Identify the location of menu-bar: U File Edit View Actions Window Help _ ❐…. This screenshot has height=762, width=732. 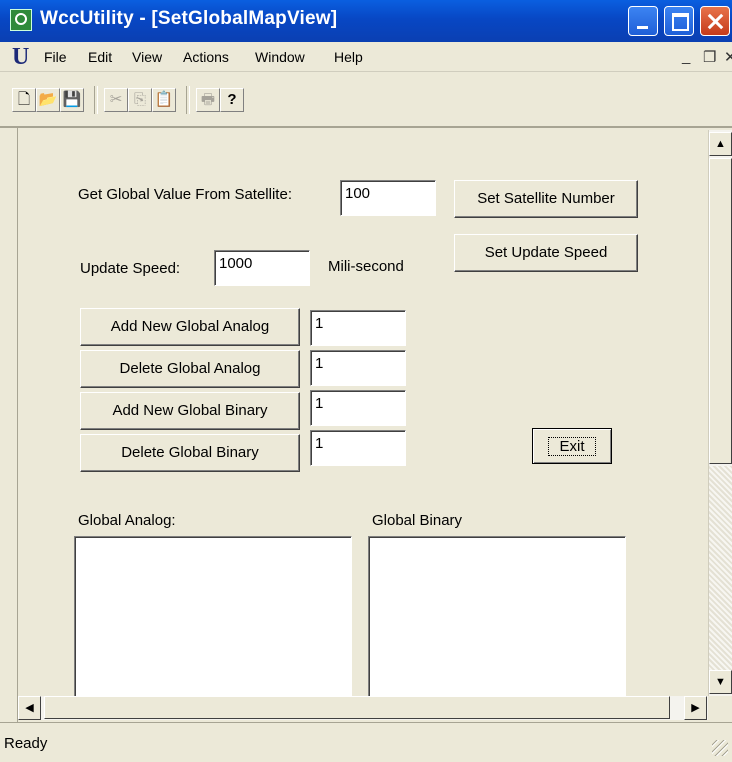
(366, 57).